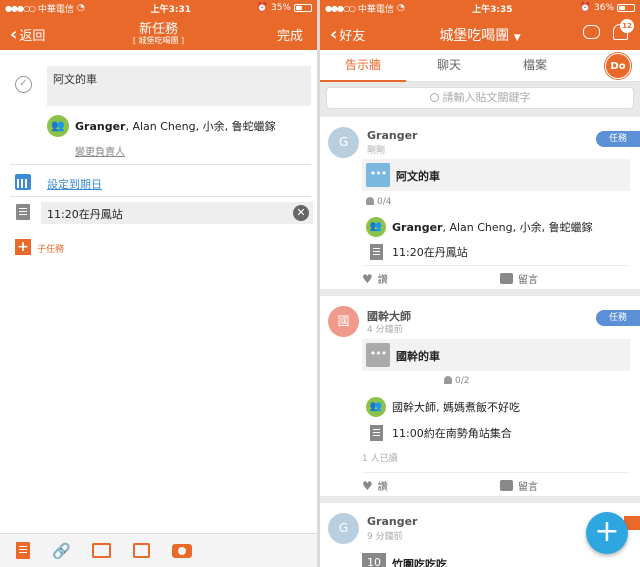 The height and width of the screenshot is (567, 640). Describe the element at coordinates (486, 97) in the screenshot. I see `search-placeholder: 請輸入貼文關鍵字` at that location.